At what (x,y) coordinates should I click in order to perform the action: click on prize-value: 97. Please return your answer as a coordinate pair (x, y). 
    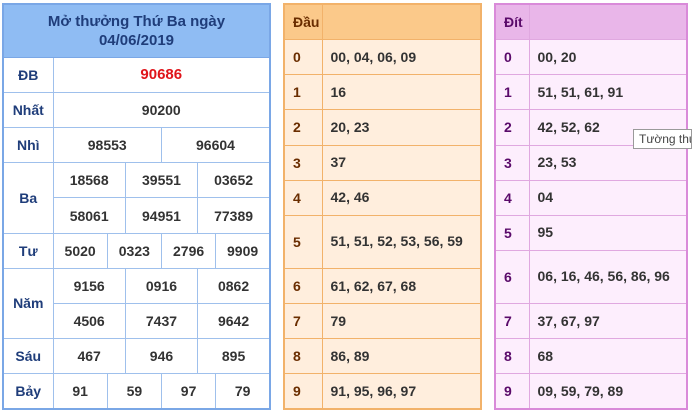
    Looking at the image, I should click on (188, 391).